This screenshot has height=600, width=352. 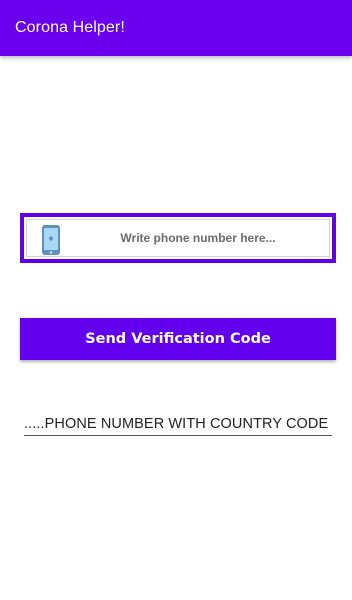 I want to click on phone-number-input, so click(x=198, y=238).